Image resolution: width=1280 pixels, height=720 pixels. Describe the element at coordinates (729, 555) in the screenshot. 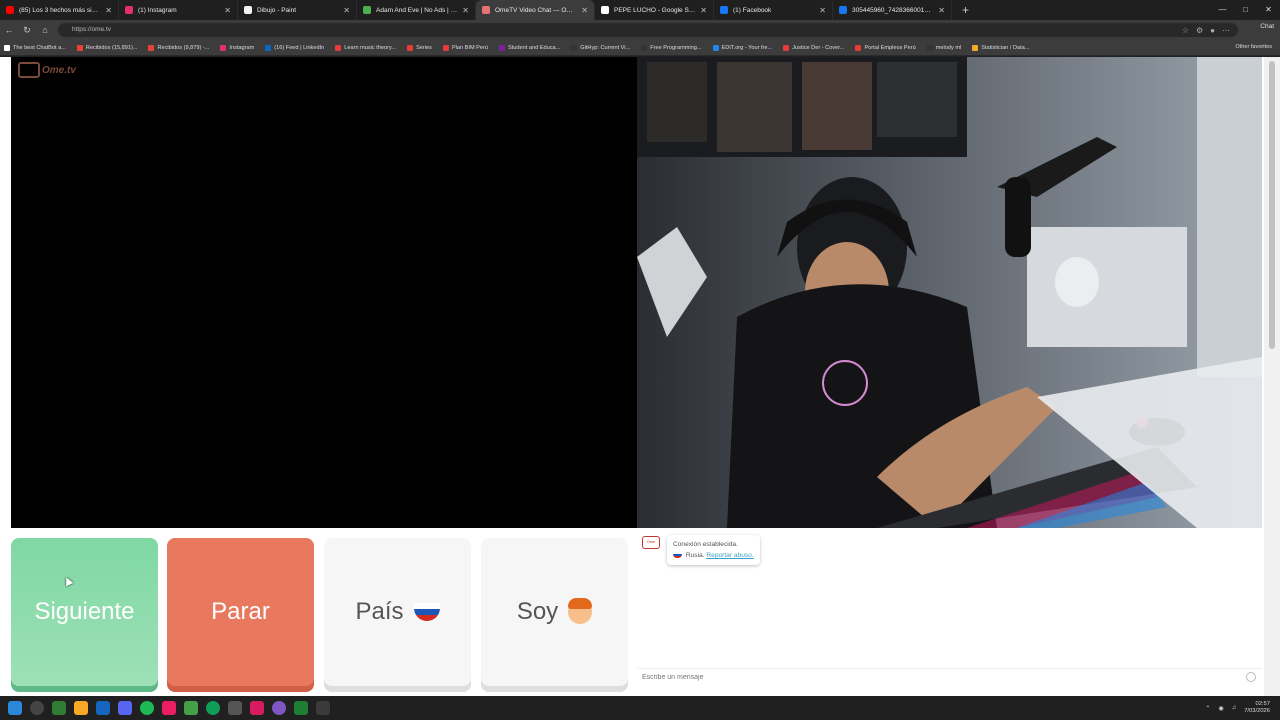

I see `report-abuse-link: Reportar abuso.` at that location.